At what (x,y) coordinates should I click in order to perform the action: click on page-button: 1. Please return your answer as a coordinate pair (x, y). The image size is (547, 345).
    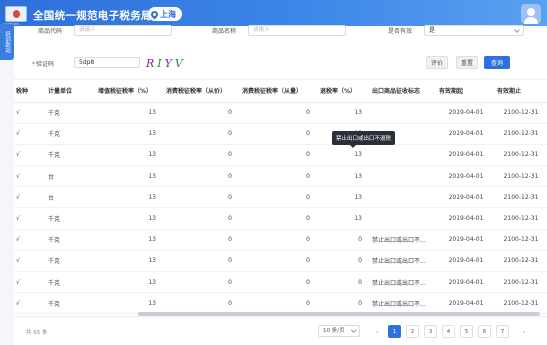
    Looking at the image, I should click on (394, 331).